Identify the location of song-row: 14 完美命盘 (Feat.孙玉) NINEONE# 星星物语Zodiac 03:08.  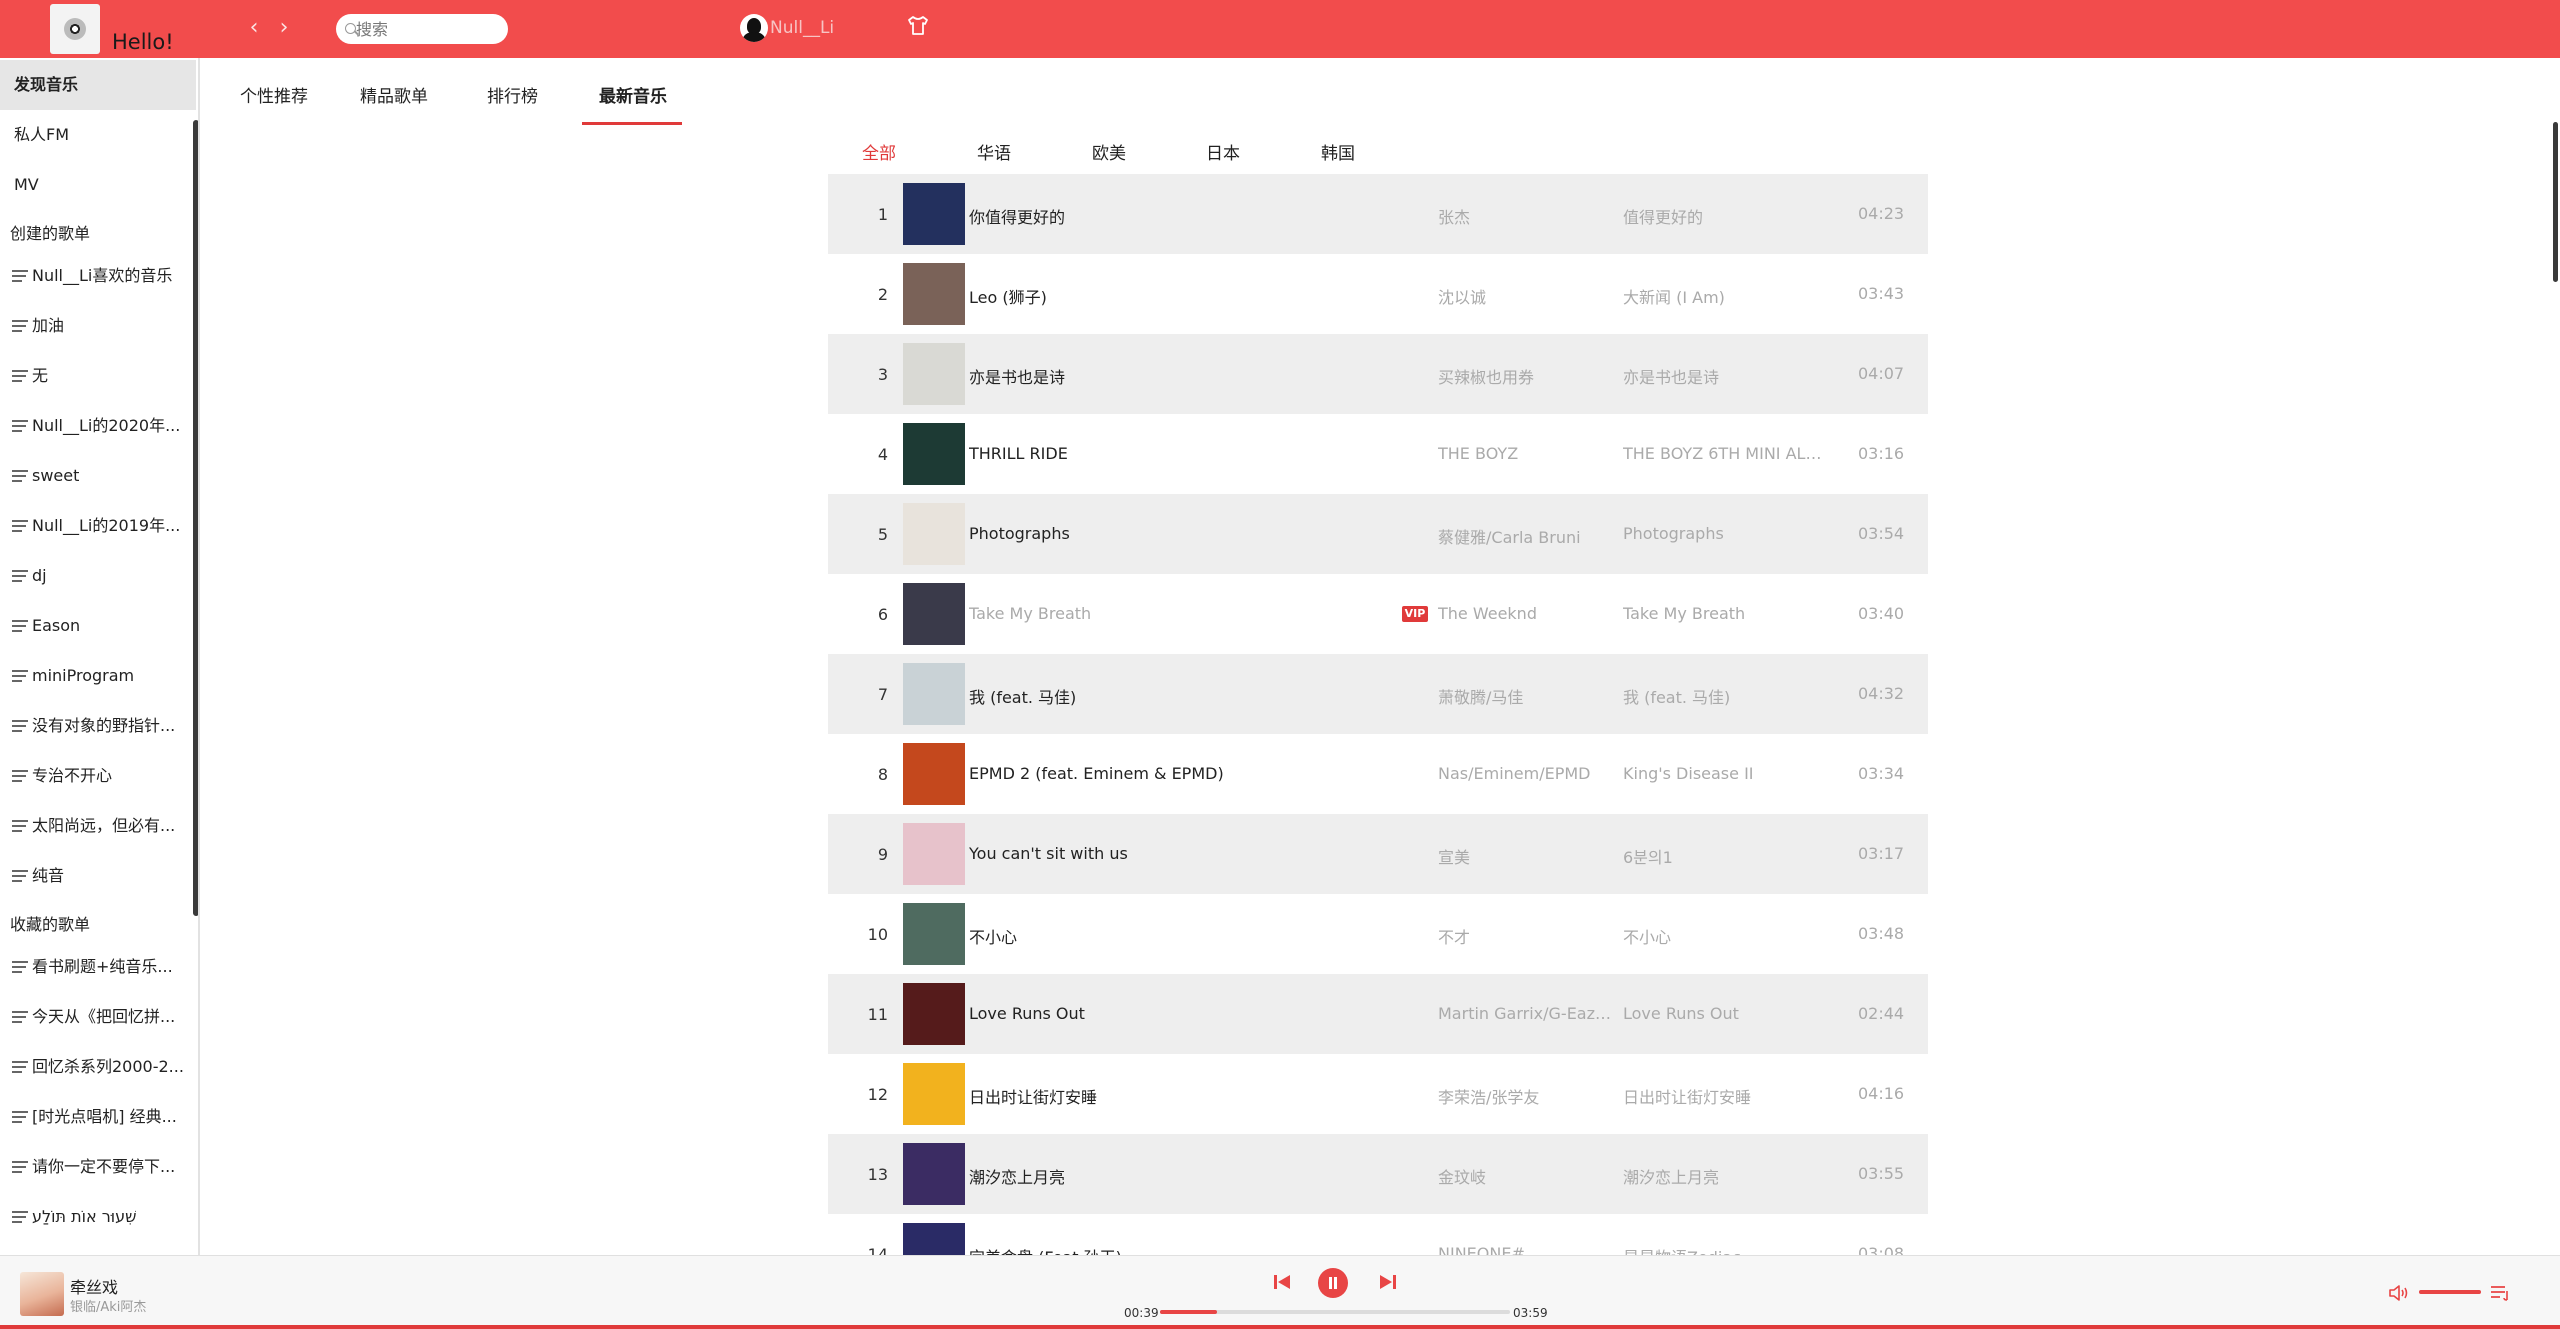
(1378, 1234).